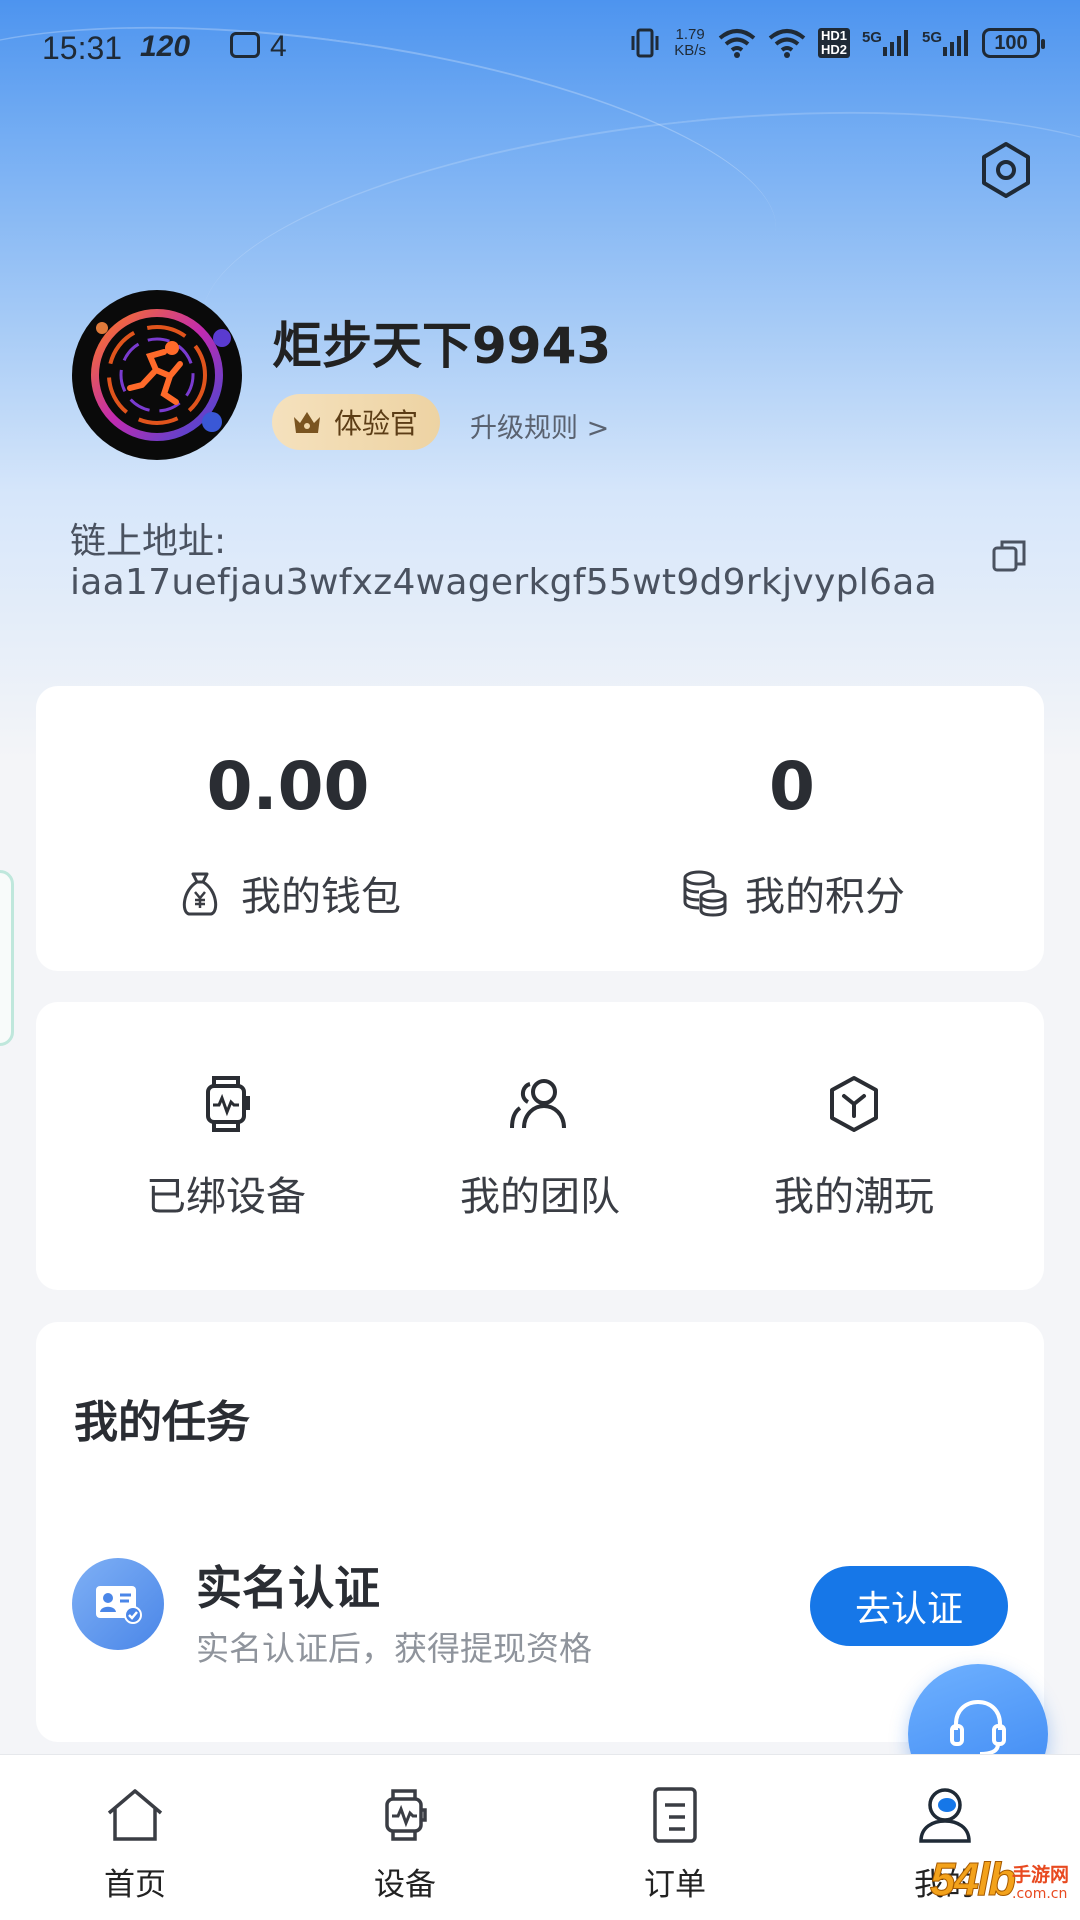 The height and width of the screenshot is (1920, 1080). I want to click on menu-item-collectibles: 我的潮玩, so click(854, 1146).